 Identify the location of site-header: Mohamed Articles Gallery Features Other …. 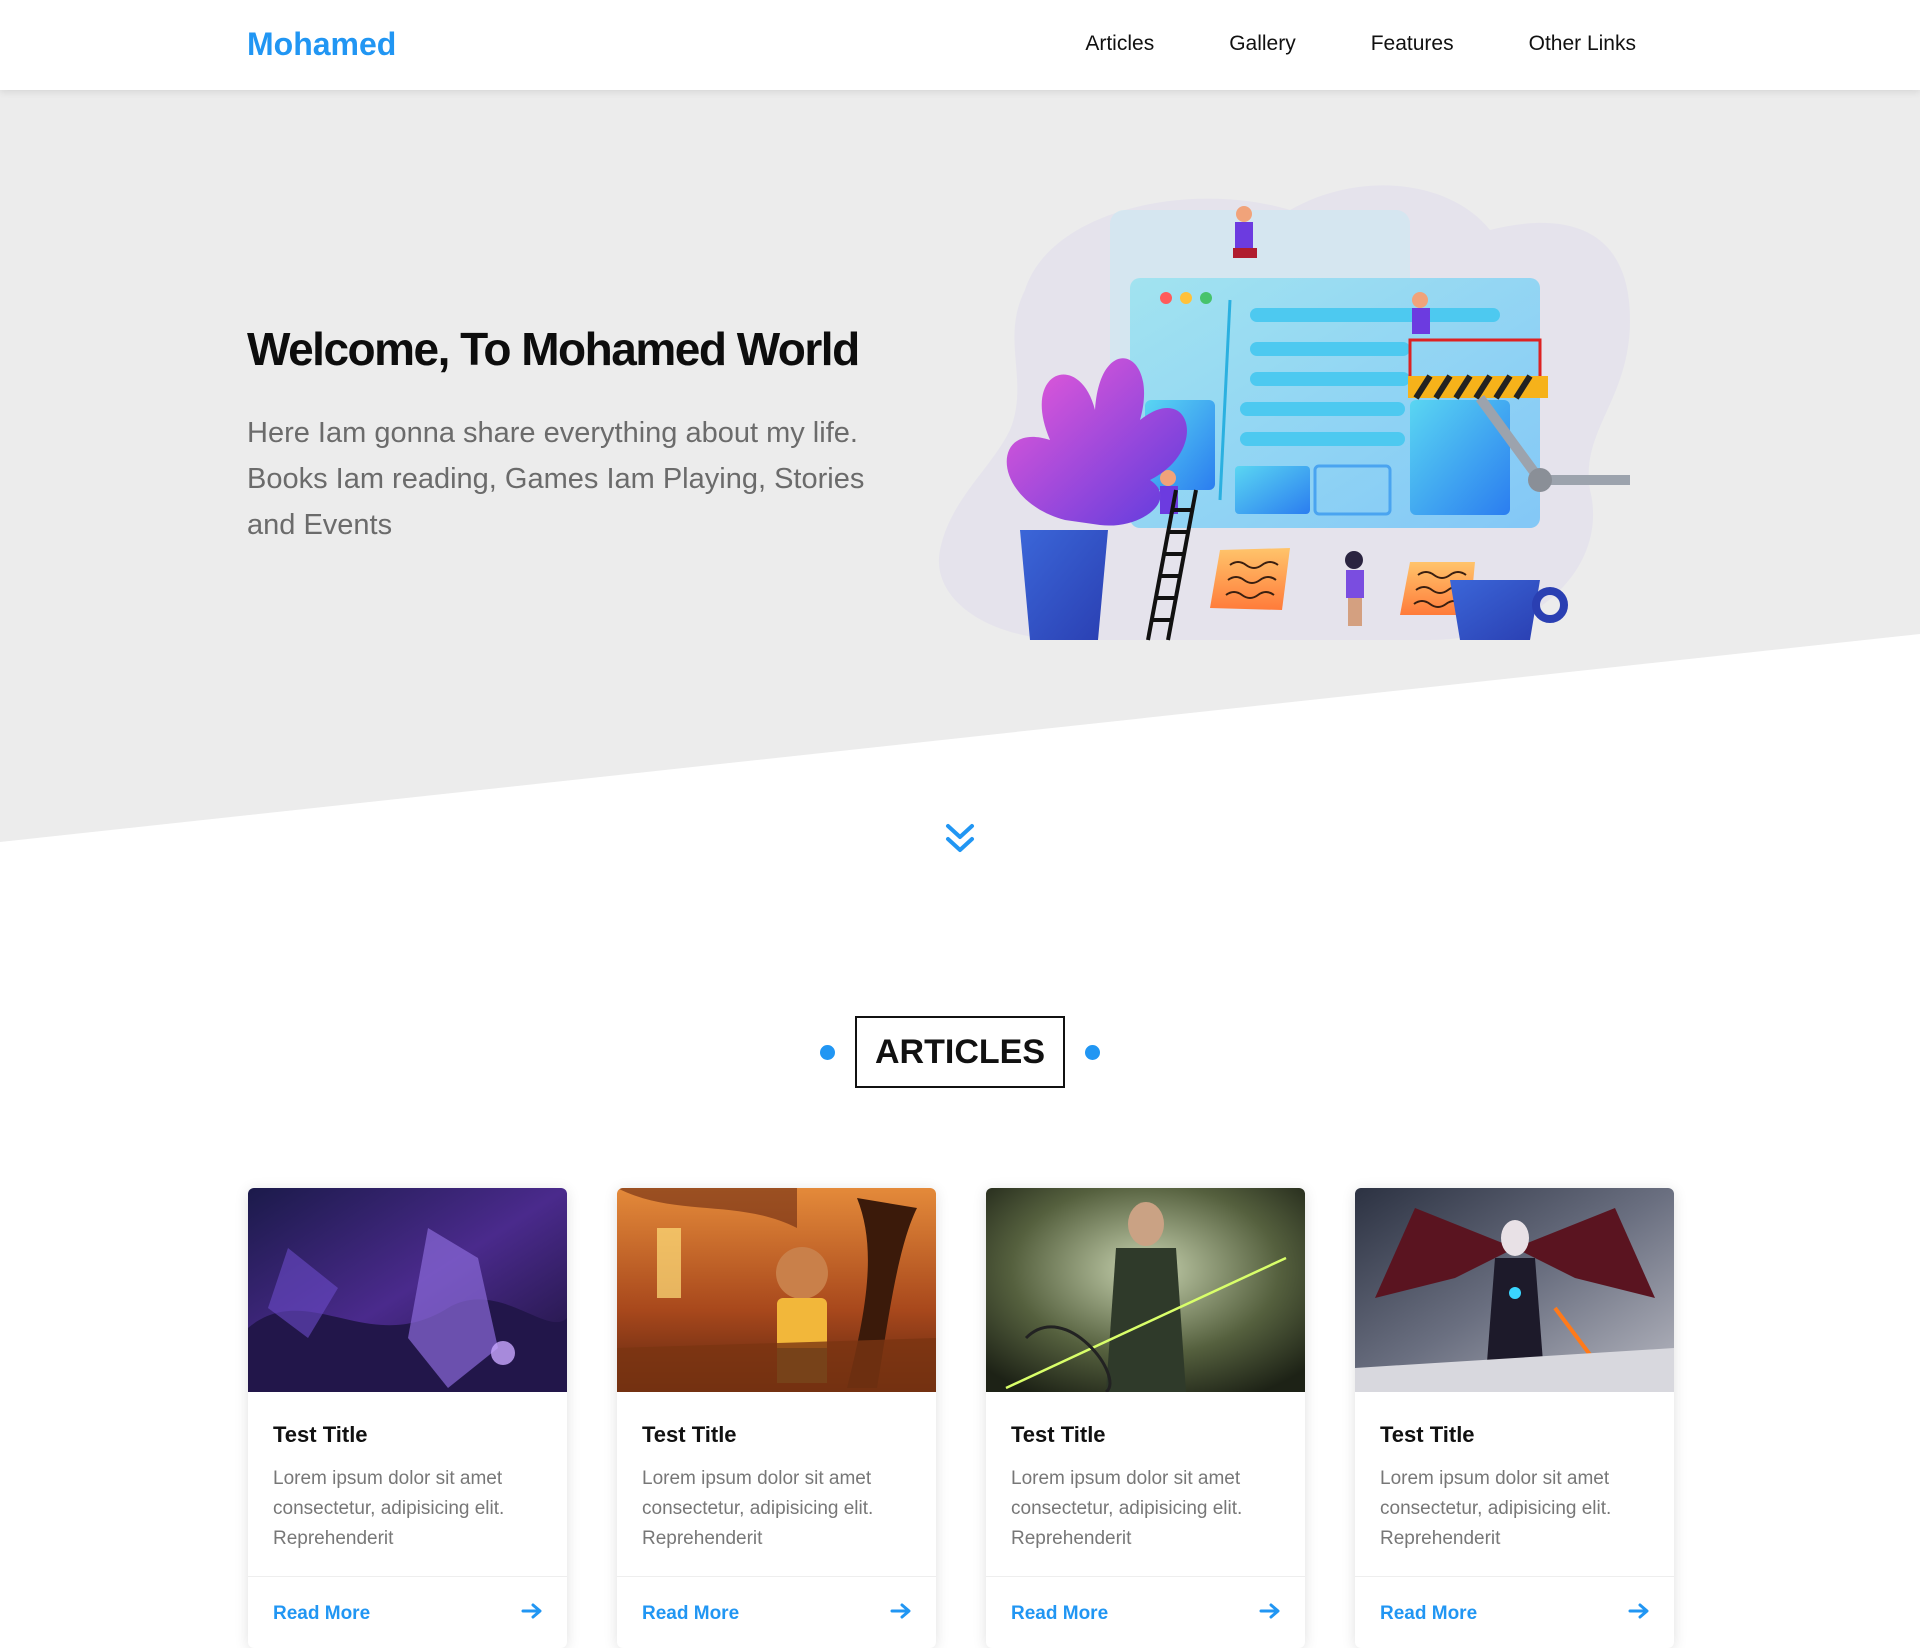
(960, 45).